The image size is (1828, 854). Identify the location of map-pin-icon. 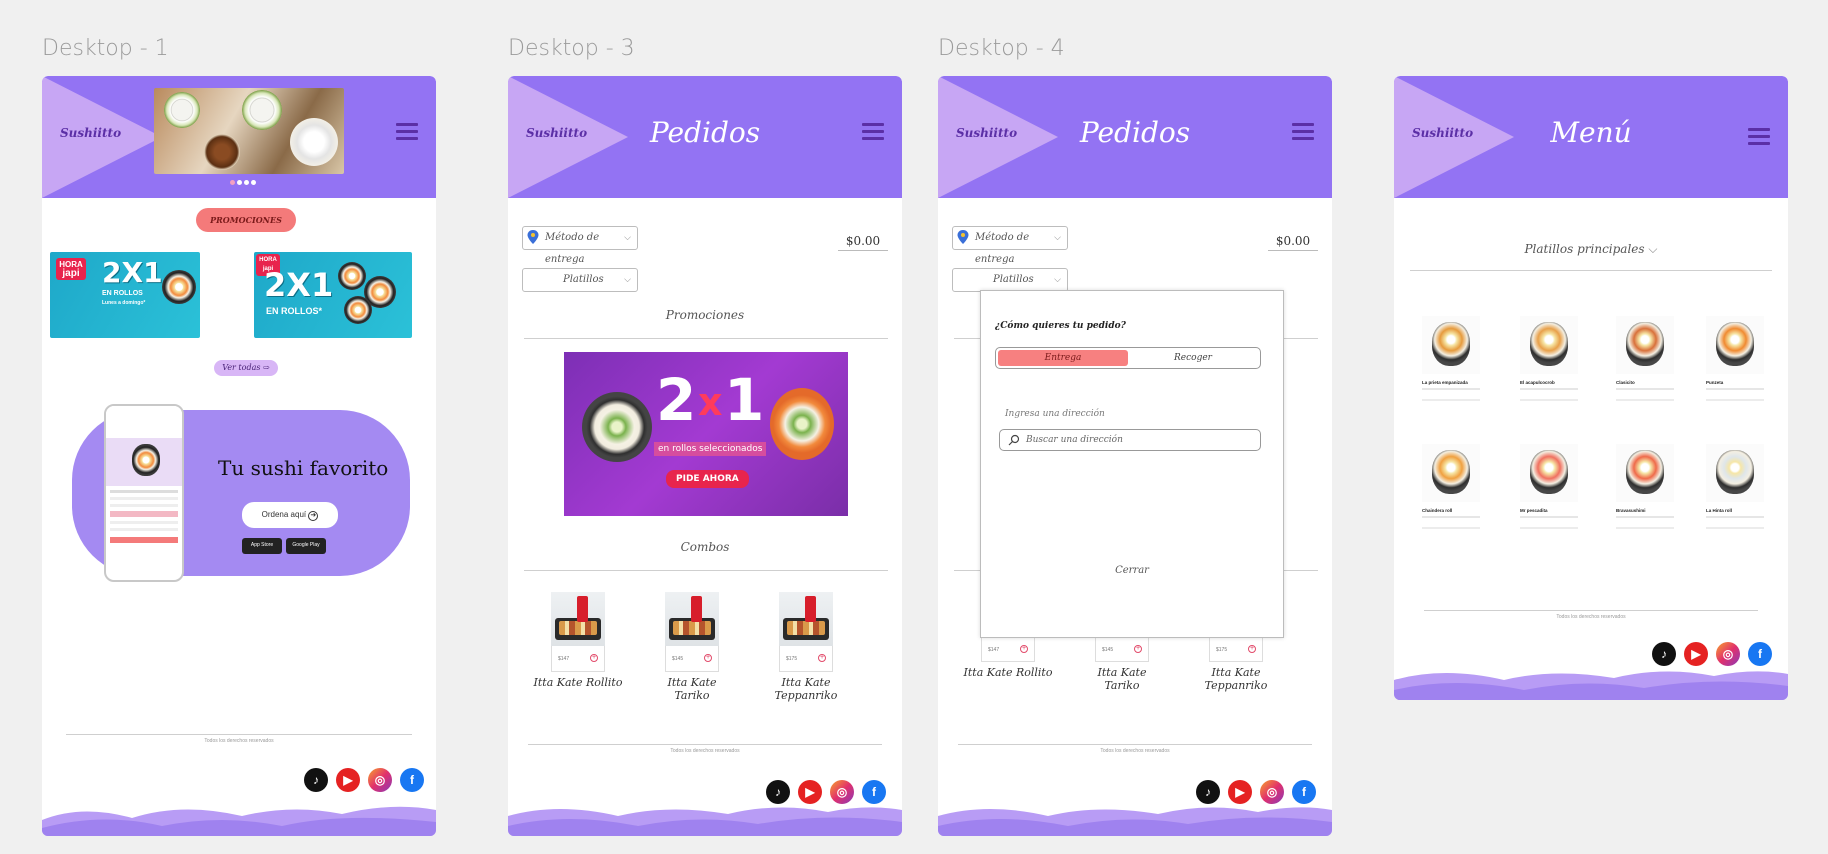
(533, 237).